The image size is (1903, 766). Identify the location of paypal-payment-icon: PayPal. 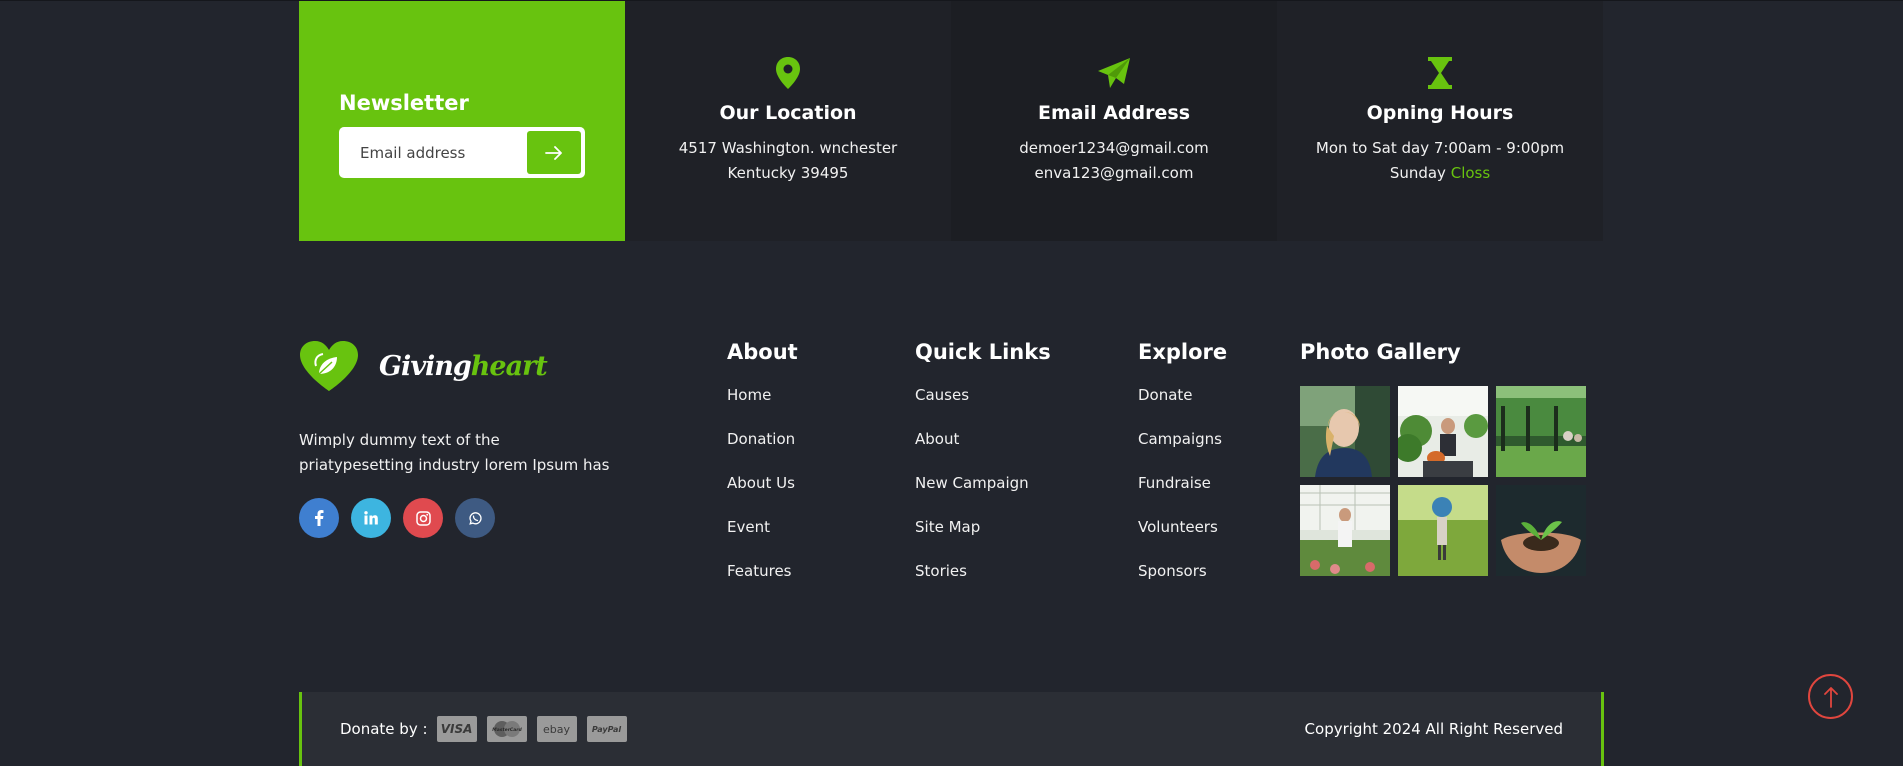
(606, 729).